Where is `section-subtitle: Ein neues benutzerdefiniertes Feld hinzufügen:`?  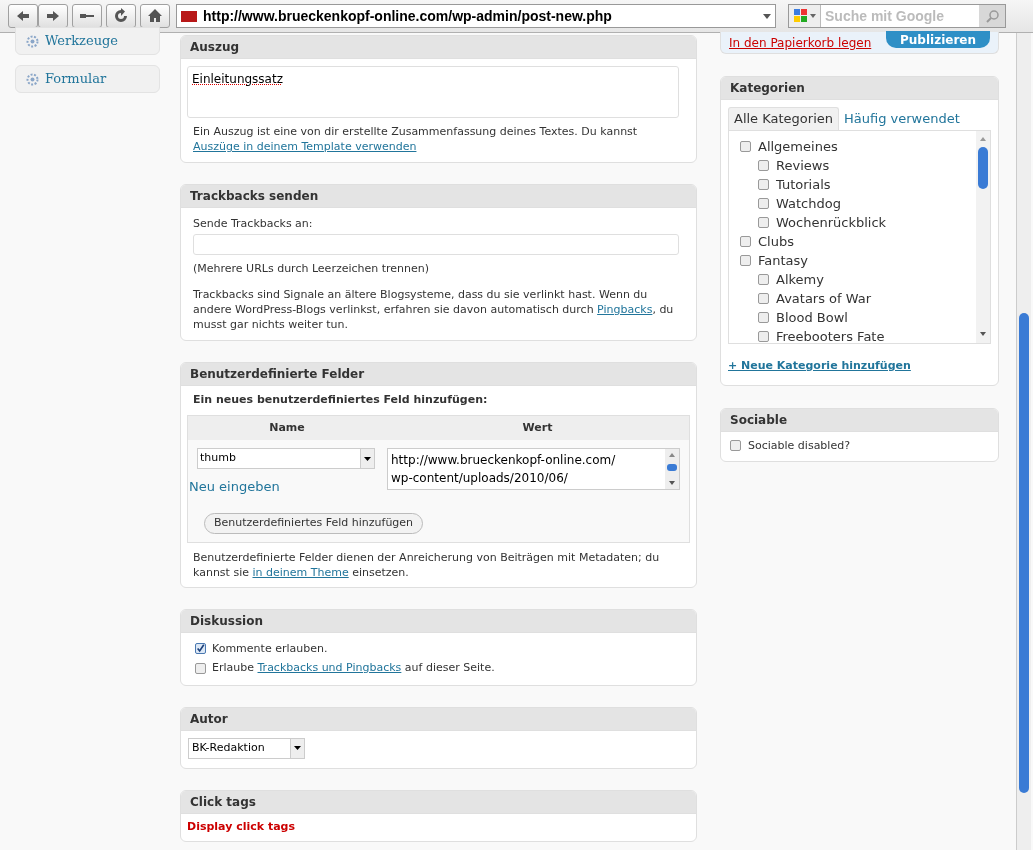 section-subtitle: Ein neues benutzerdefiniertes Feld hinzufügen: is located at coordinates (340, 399).